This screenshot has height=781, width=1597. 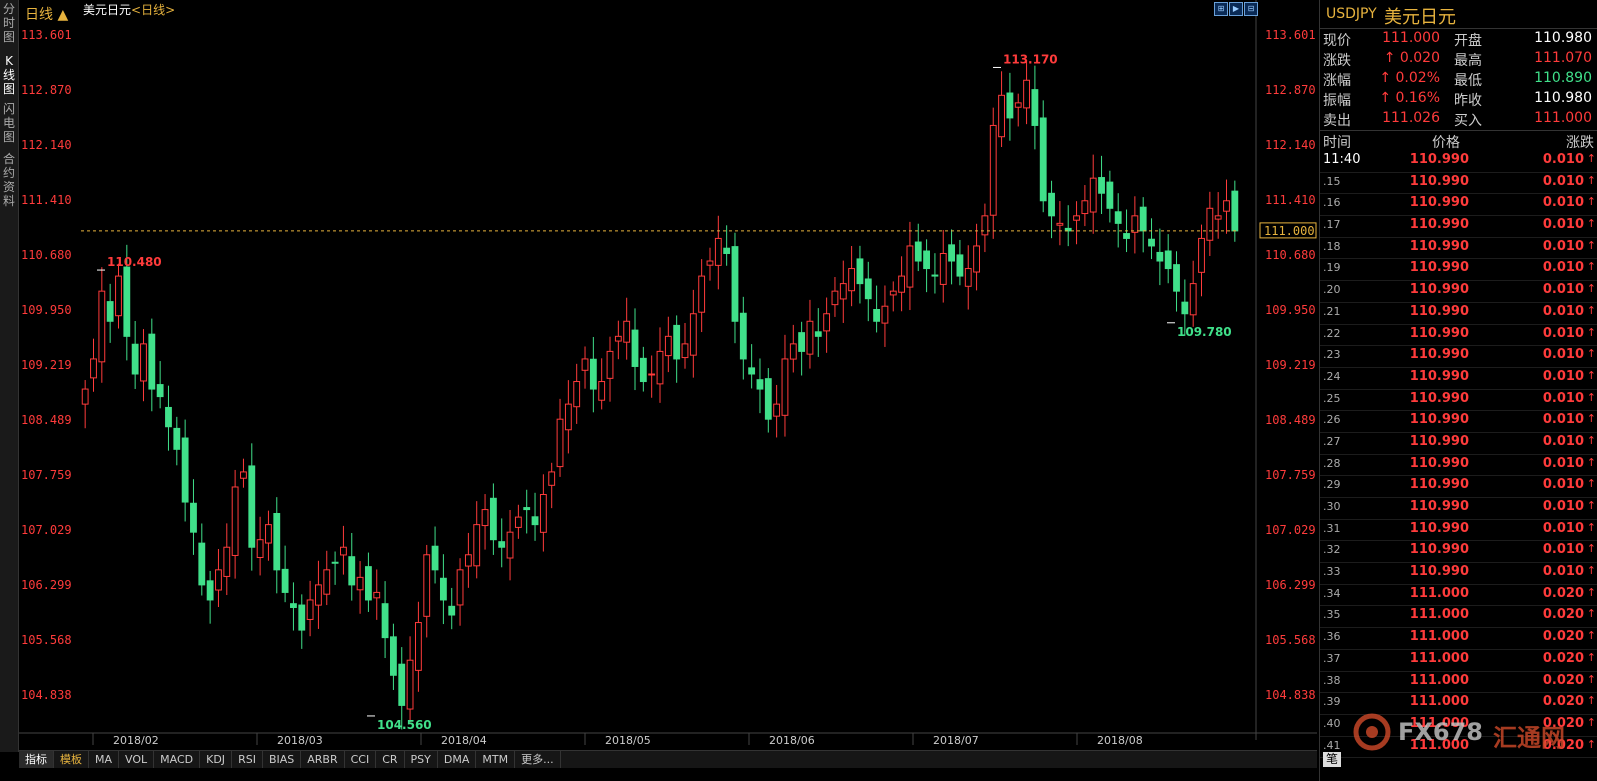 I want to click on fx678-logo-icon, so click(x=1372, y=732).